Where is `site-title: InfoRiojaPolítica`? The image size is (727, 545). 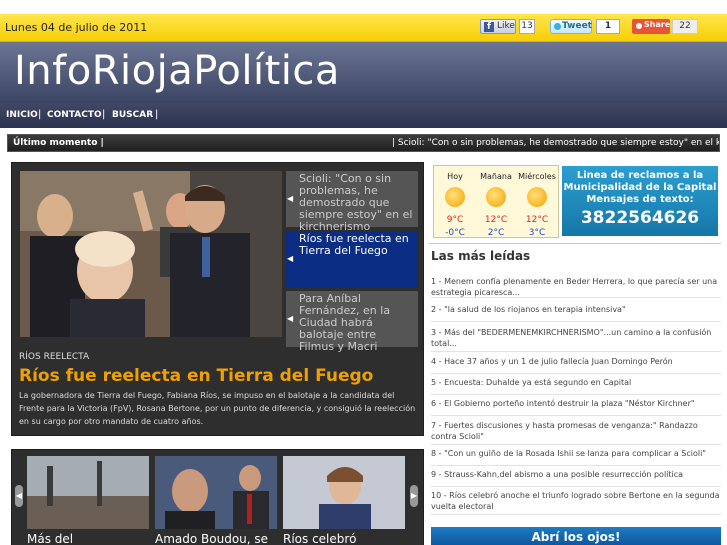 site-title: InfoRiojaPolítica is located at coordinates (177, 71).